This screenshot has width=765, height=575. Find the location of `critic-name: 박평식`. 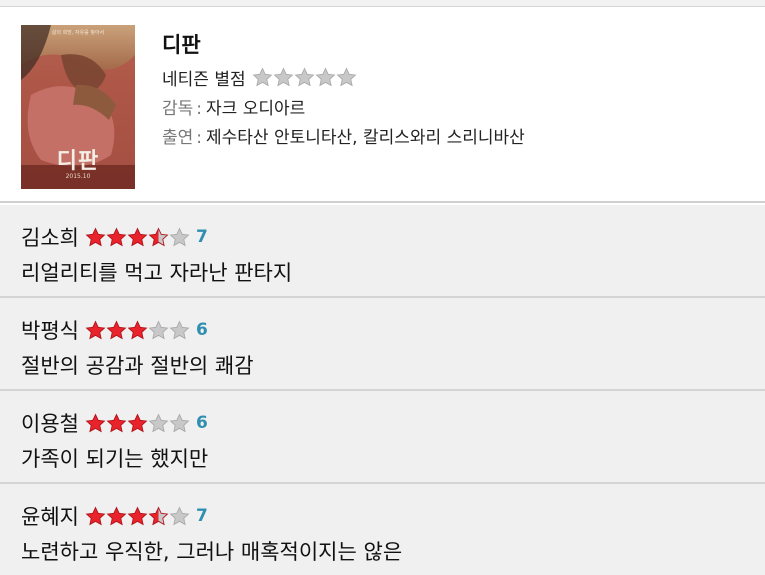

critic-name: 박평식 is located at coordinates (50, 331).